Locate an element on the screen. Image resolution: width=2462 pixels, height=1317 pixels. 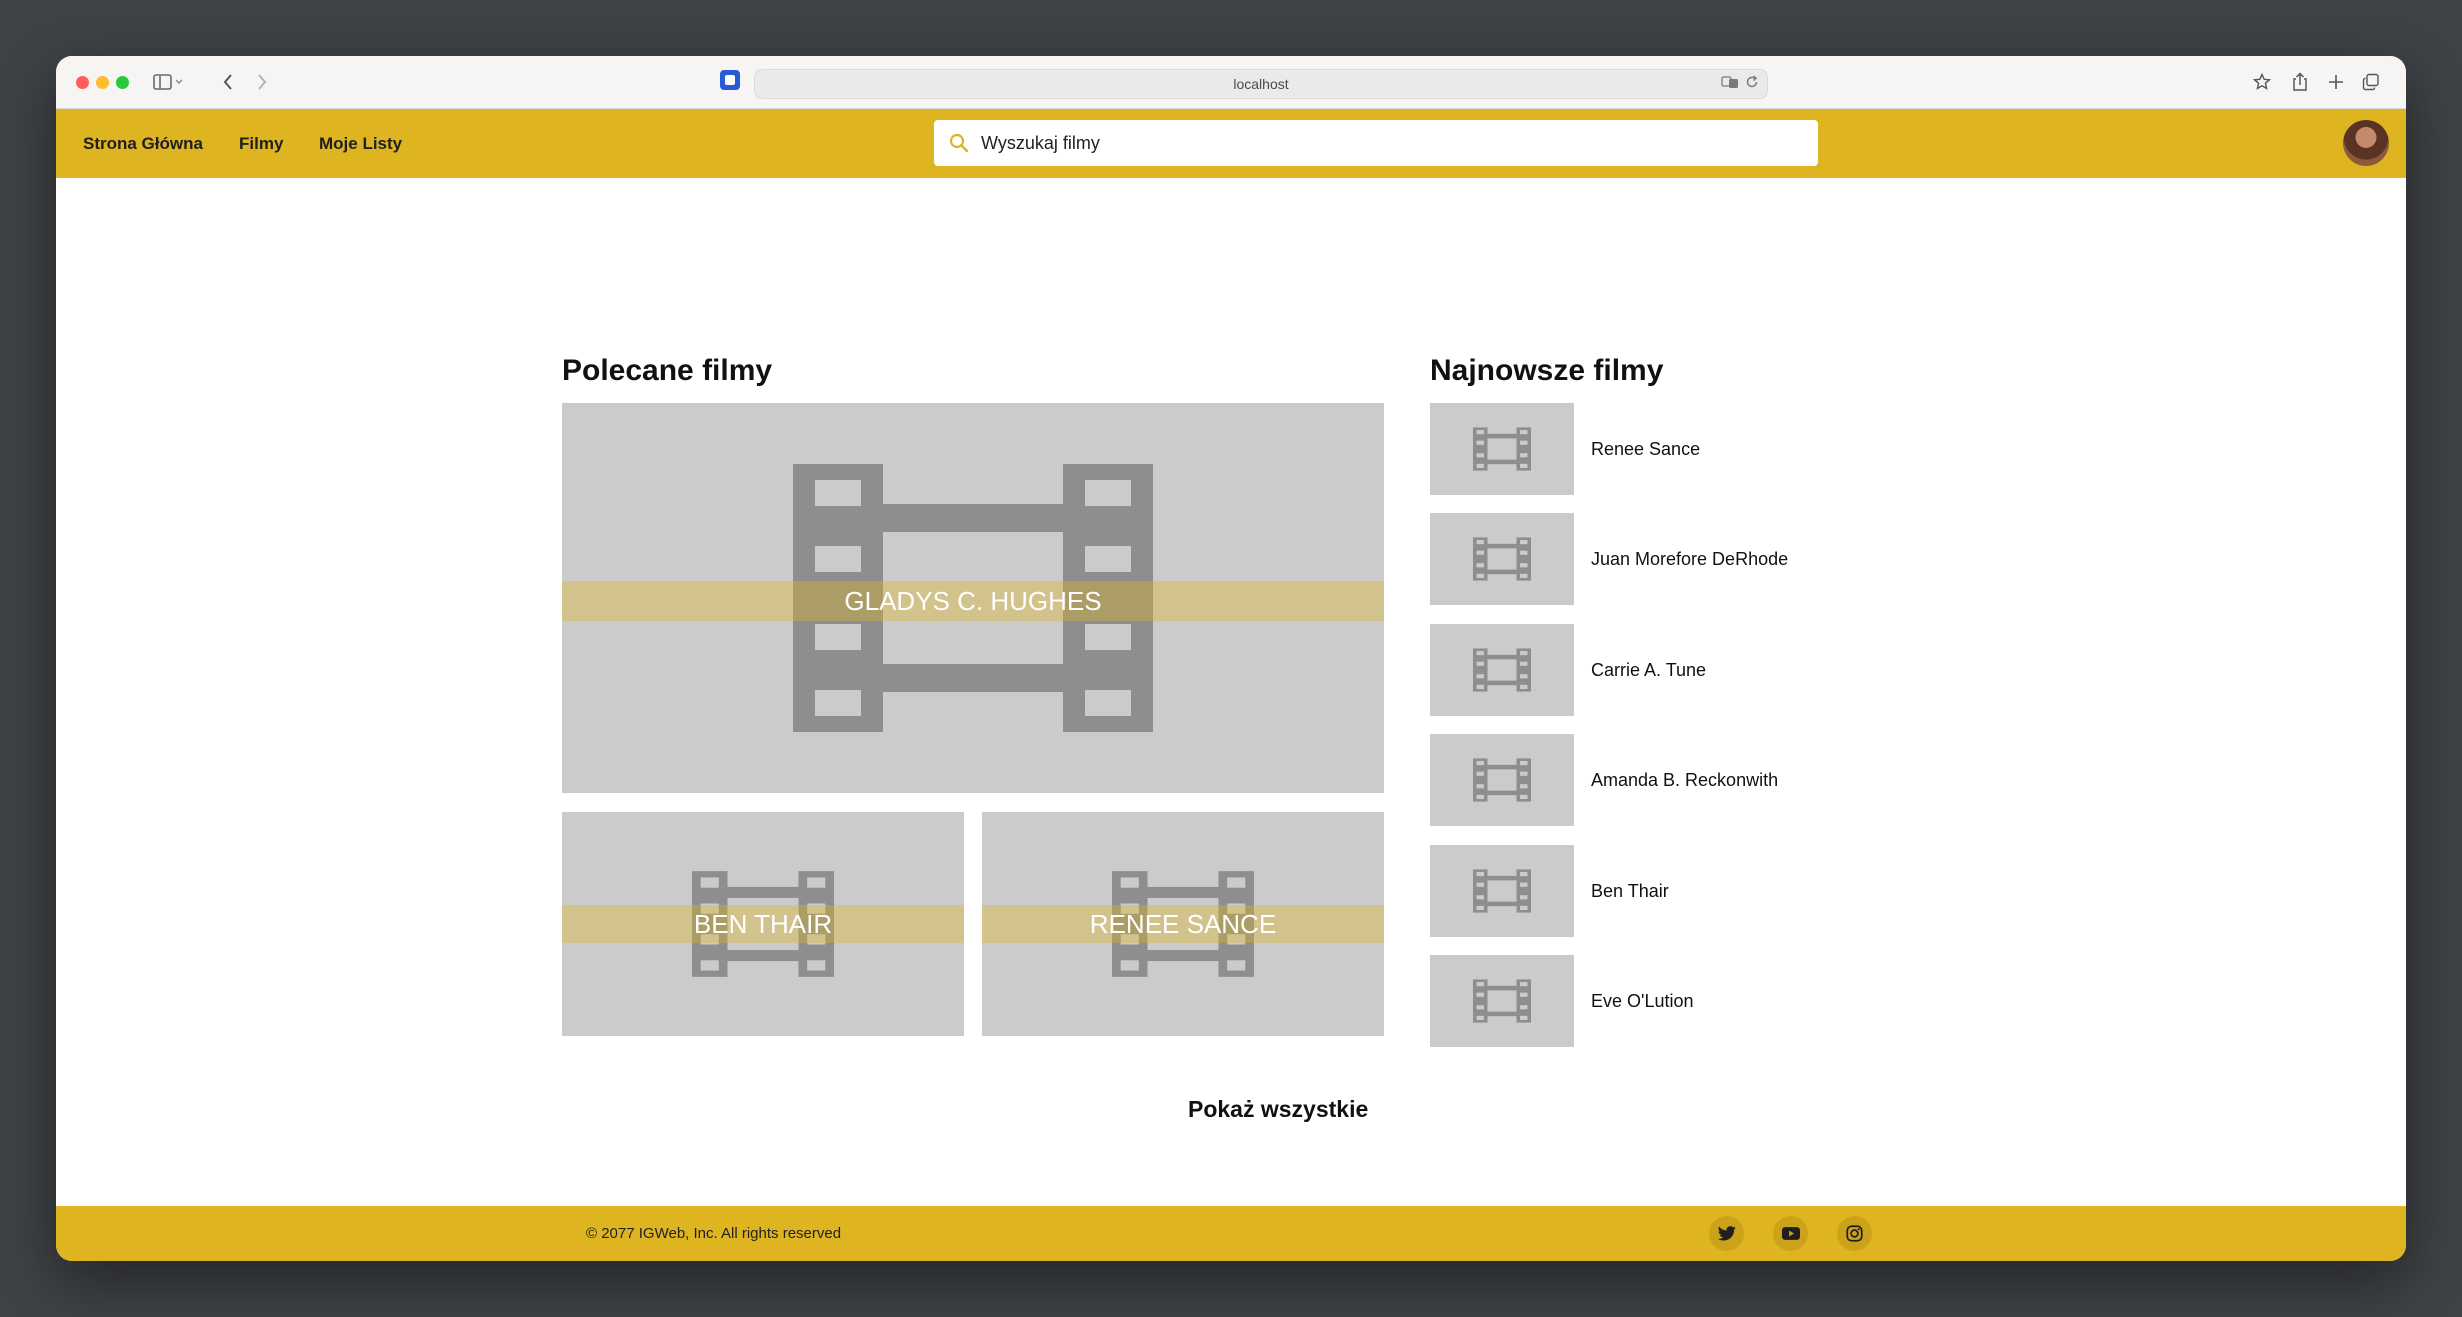
featured-tile: Renee Sance is located at coordinates (1183, 924).